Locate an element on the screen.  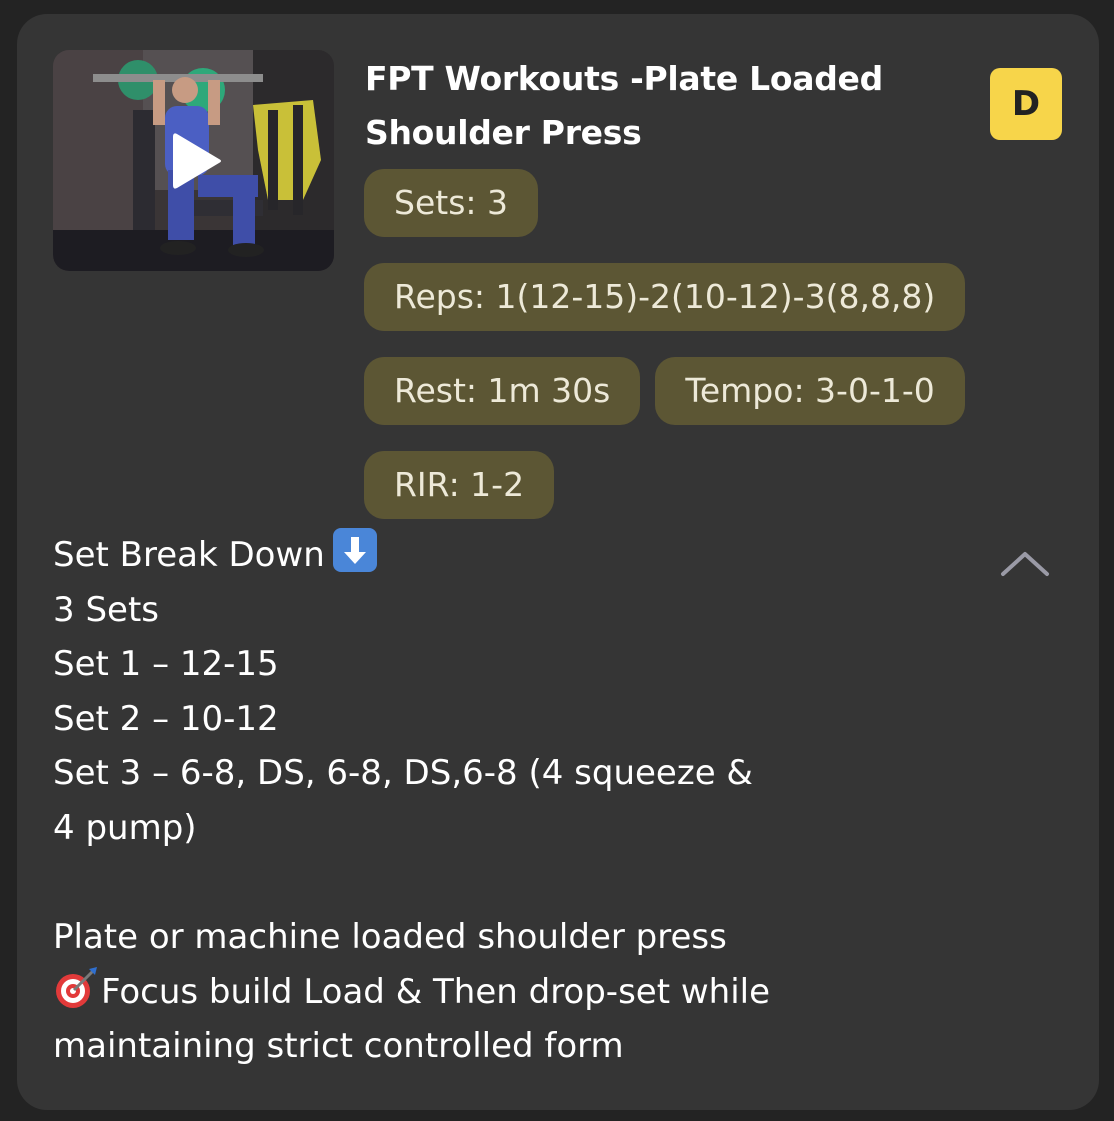
tempo-chip: Tempo: 3-0-1-0 is located at coordinates (810, 391).